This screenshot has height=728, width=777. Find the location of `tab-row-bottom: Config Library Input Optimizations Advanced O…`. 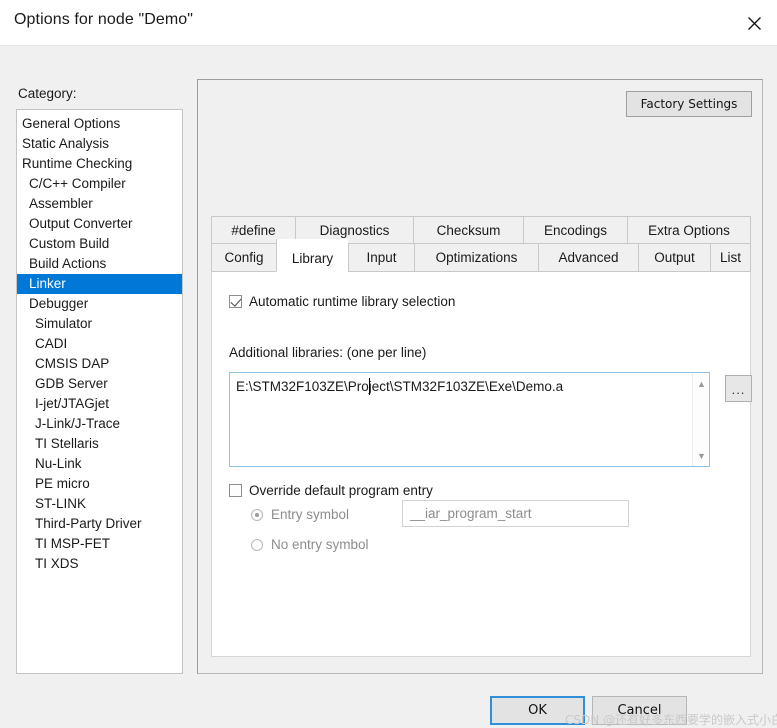

tab-row-bottom: Config Library Input Optimizations Advanced O… is located at coordinates (481, 255).